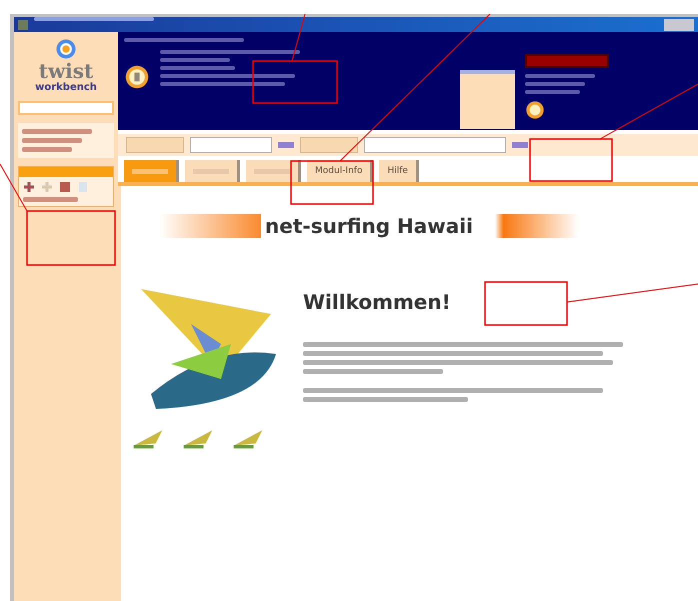 The image size is (698, 601). What do you see at coordinates (66, 108) in the screenshot?
I see `input-field` at bounding box center [66, 108].